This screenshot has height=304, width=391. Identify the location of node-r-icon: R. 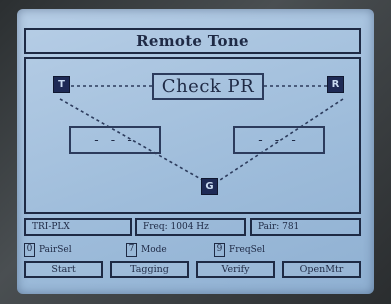
(335, 84).